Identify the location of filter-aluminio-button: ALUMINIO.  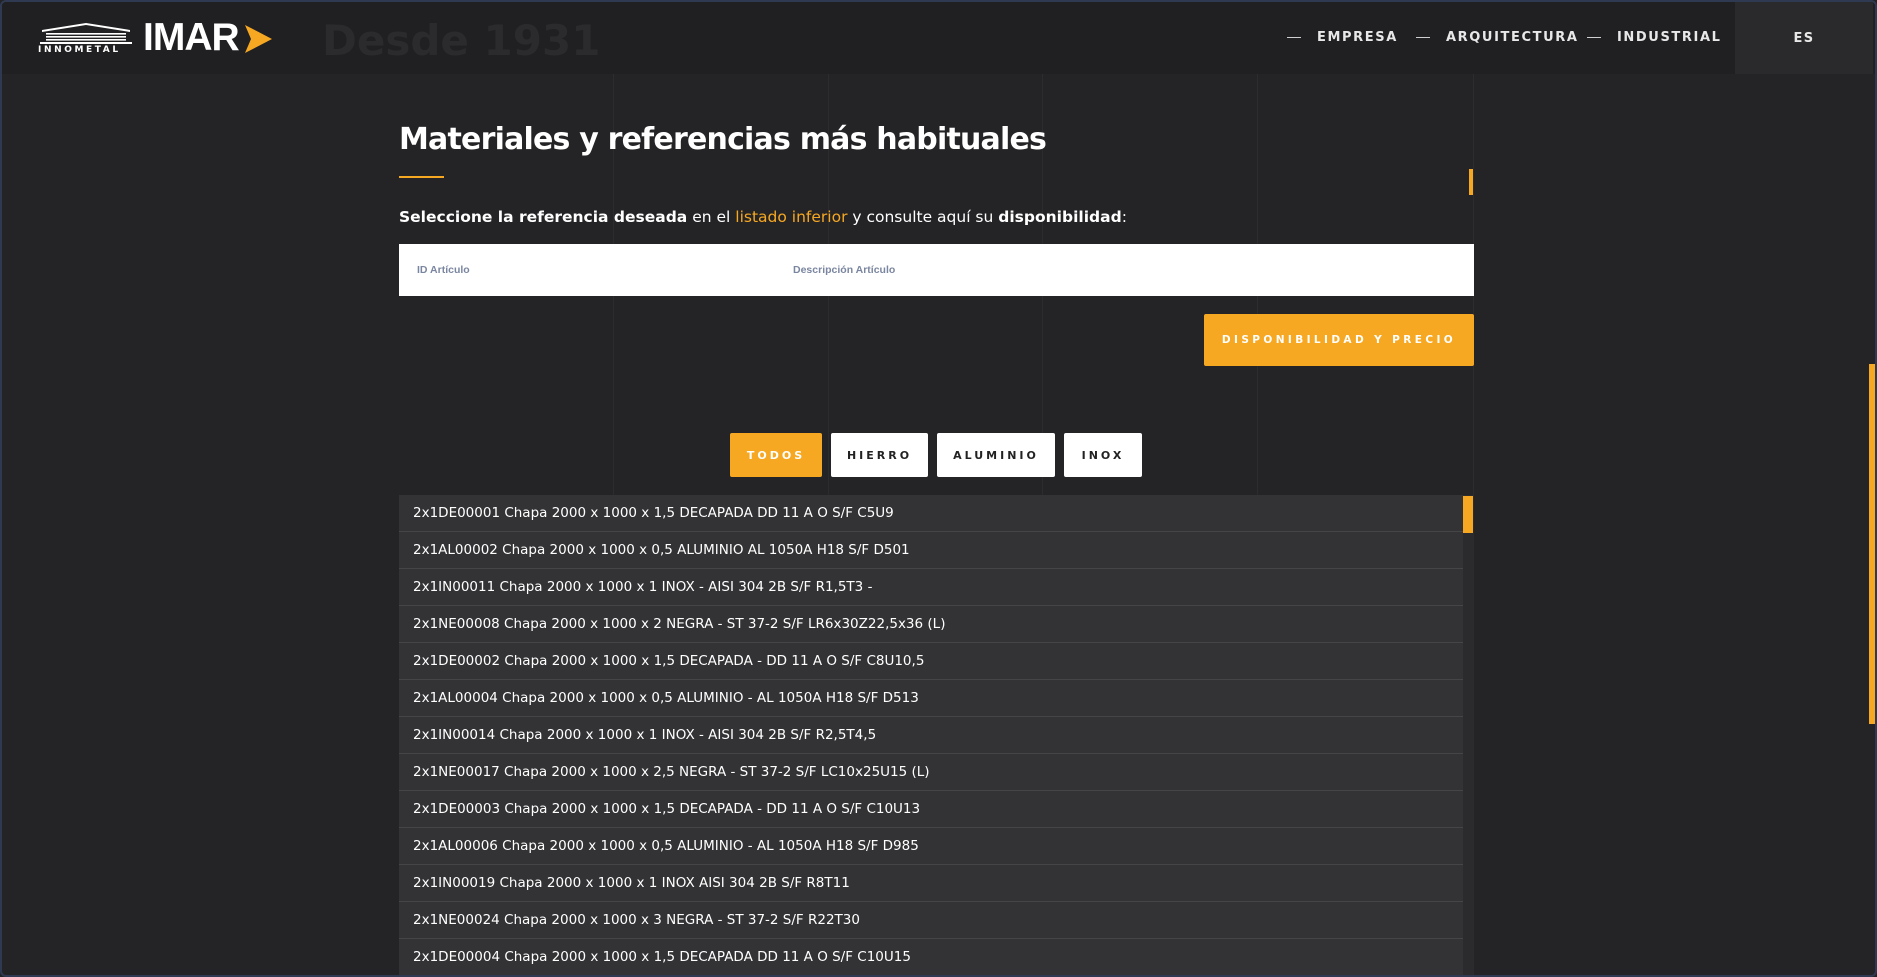
(996, 455).